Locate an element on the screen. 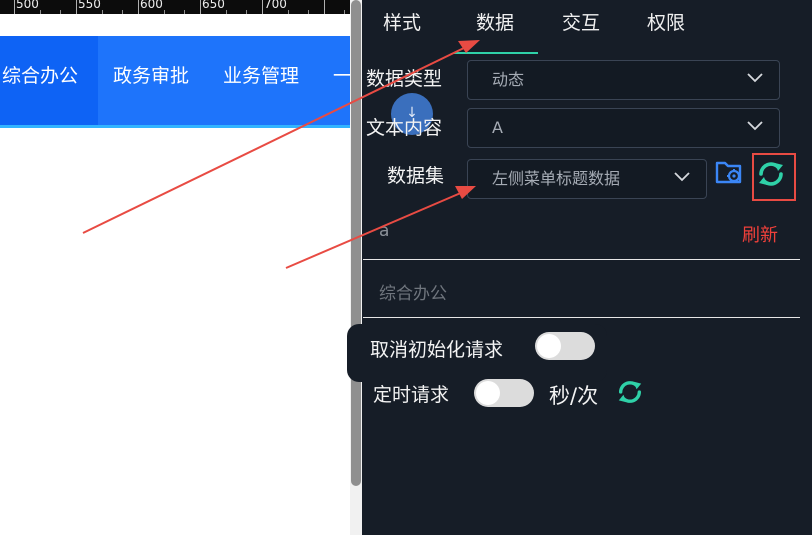  nav-item-approval: 政务审批 is located at coordinates (151, 80).